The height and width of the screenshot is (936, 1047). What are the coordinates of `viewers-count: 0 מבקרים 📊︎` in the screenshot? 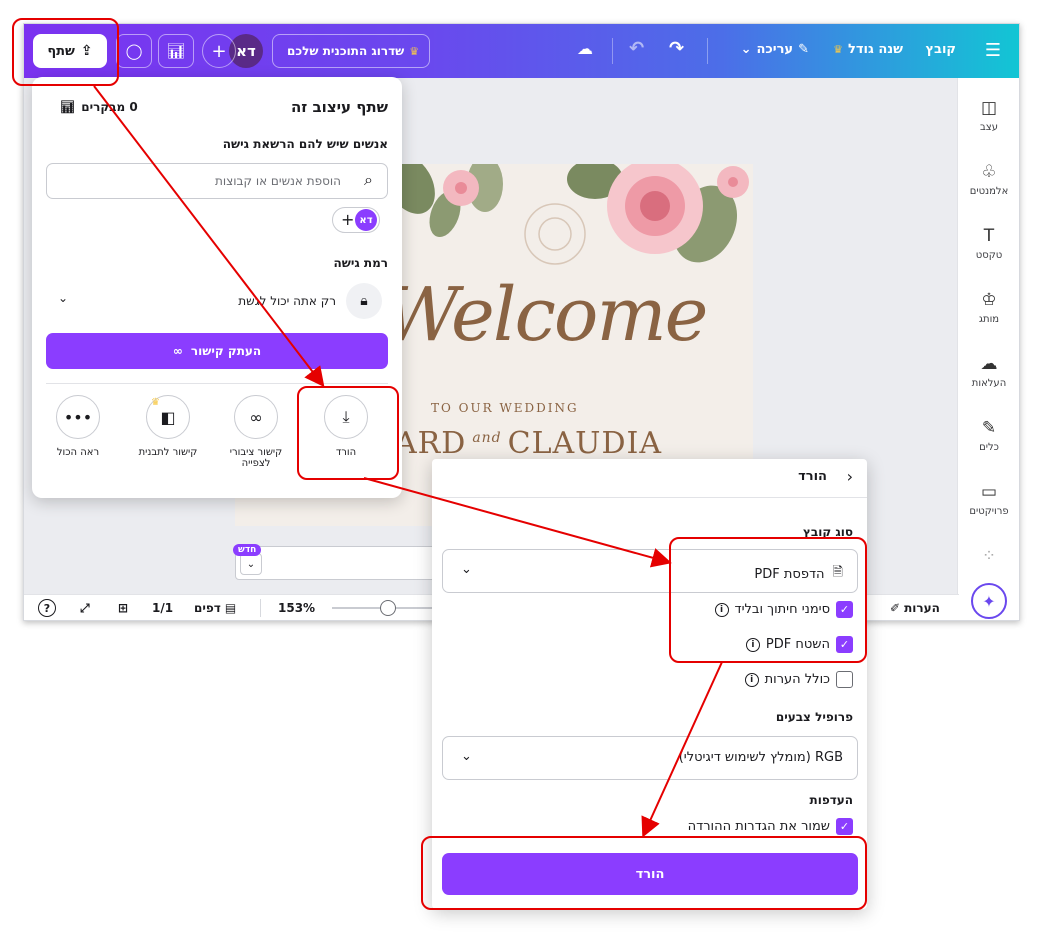 It's located at (99, 107).